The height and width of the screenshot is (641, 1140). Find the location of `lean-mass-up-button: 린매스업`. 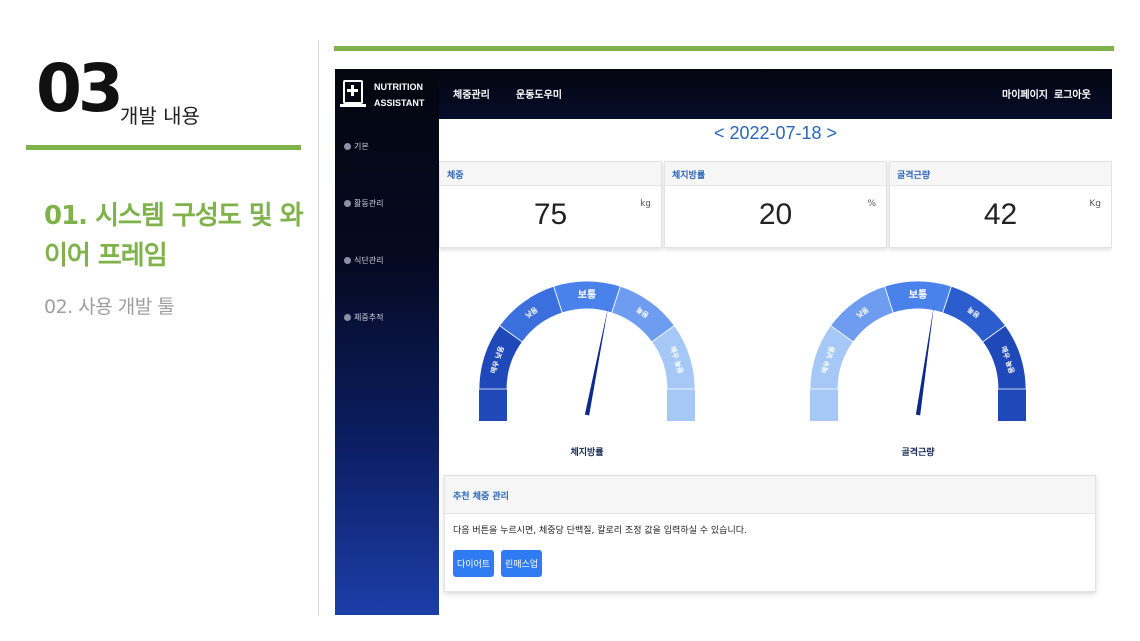

lean-mass-up-button: 린매스업 is located at coordinates (521, 563).